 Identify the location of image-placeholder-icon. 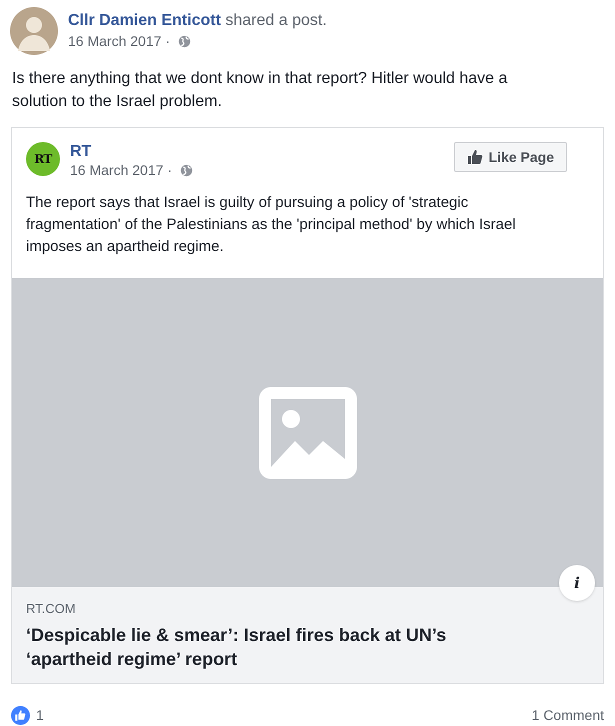
(307, 432).